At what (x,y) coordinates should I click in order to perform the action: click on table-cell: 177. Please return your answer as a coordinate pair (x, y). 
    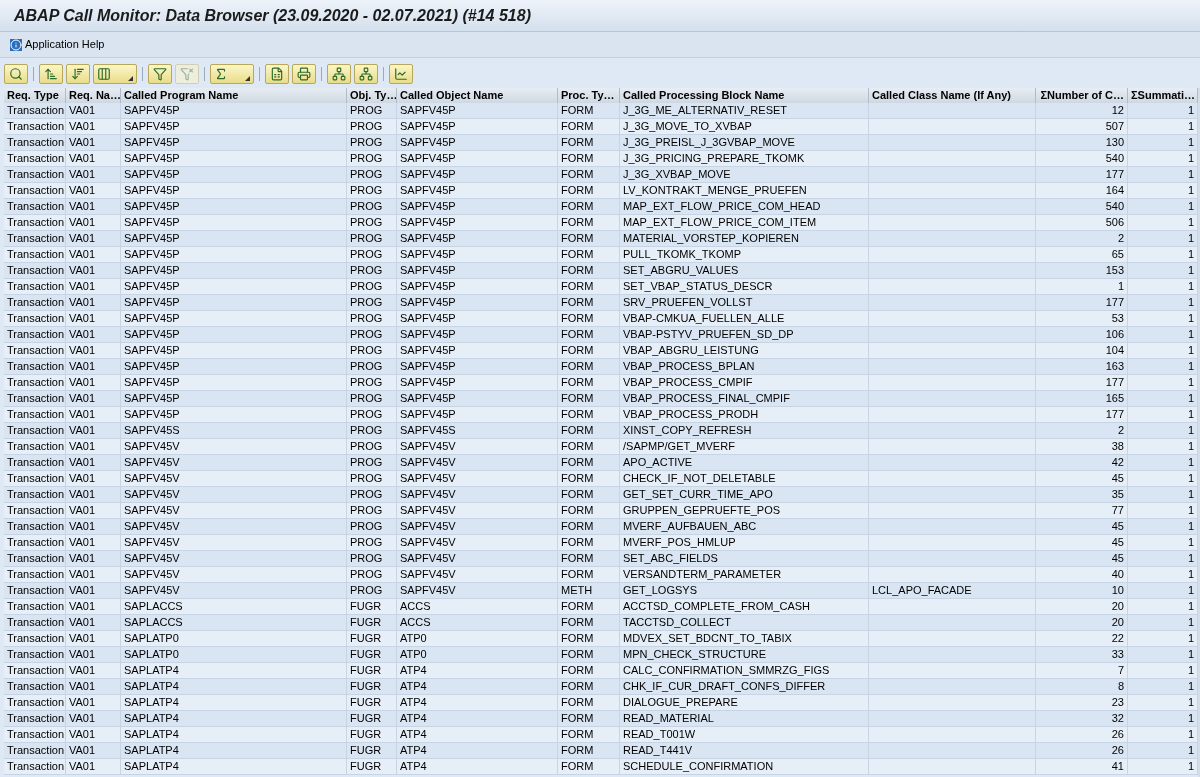
    Looking at the image, I should click on (1114, 414).